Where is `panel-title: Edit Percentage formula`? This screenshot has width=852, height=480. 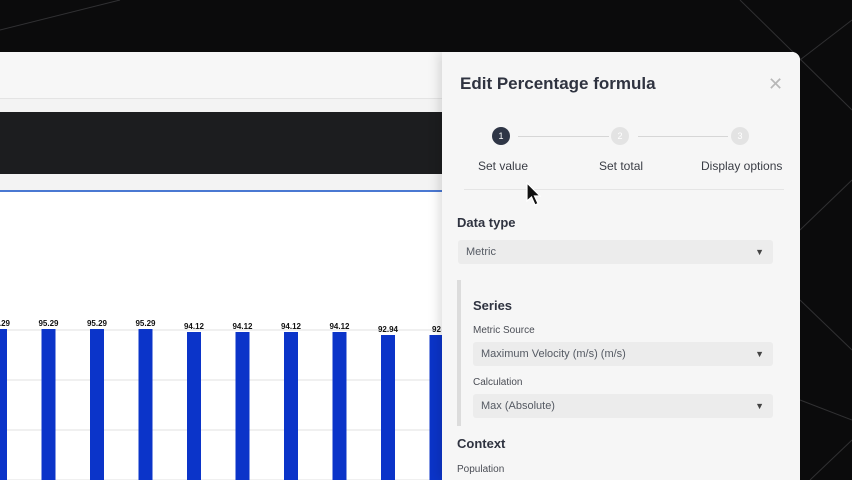 panel-title: Edit Percentage formula is located at coordinates (558, 83).